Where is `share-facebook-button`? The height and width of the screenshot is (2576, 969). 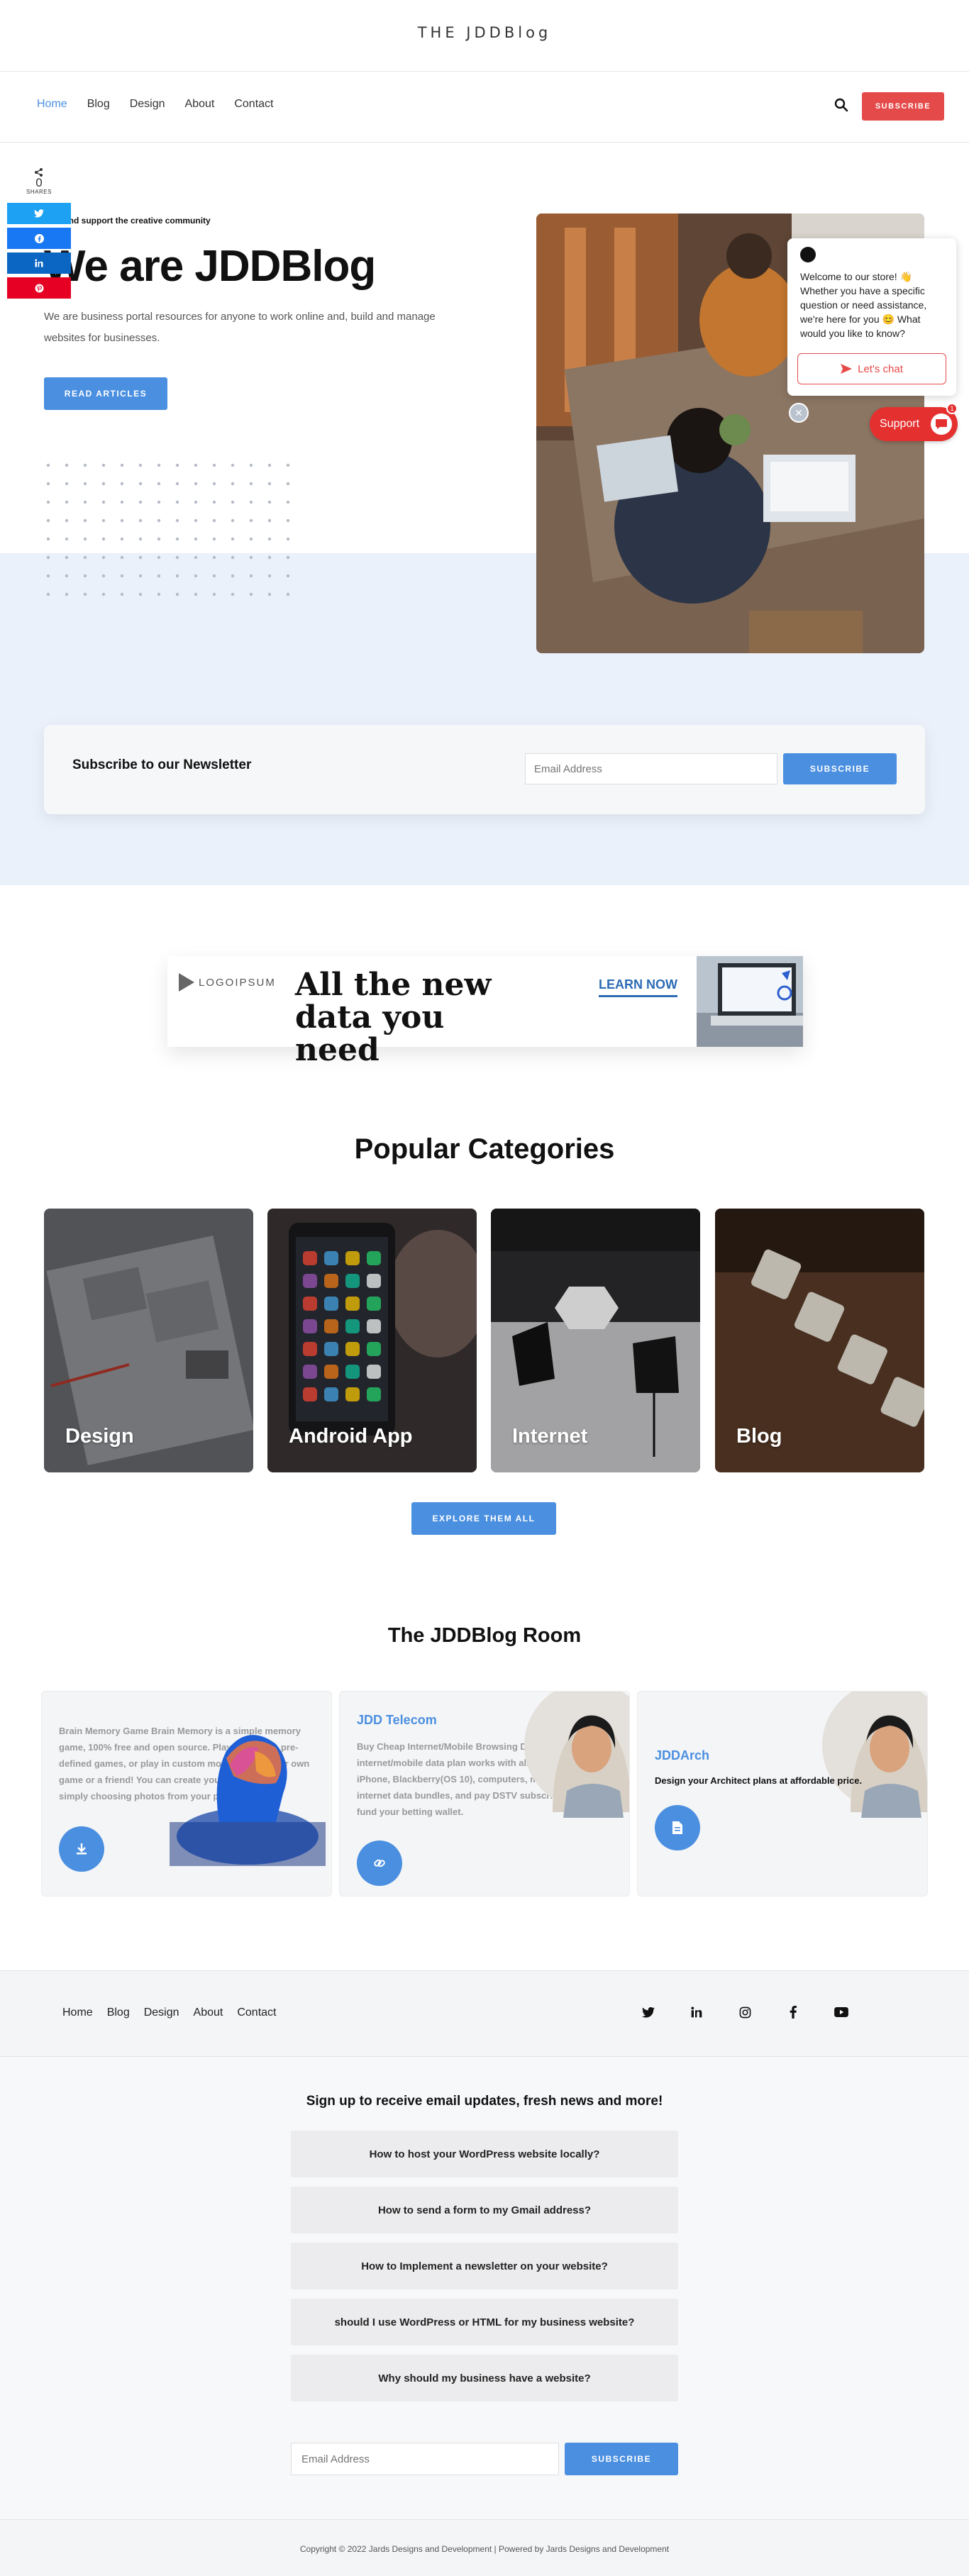
share-facebook-button is located at coordinates (39, 238).